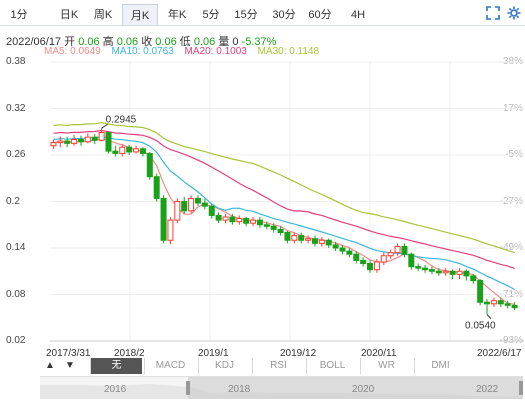  What do you see at coordinates (246, 15) in the screenshot?
I see `tab-period: 15分` at bounding box center [246, 15].